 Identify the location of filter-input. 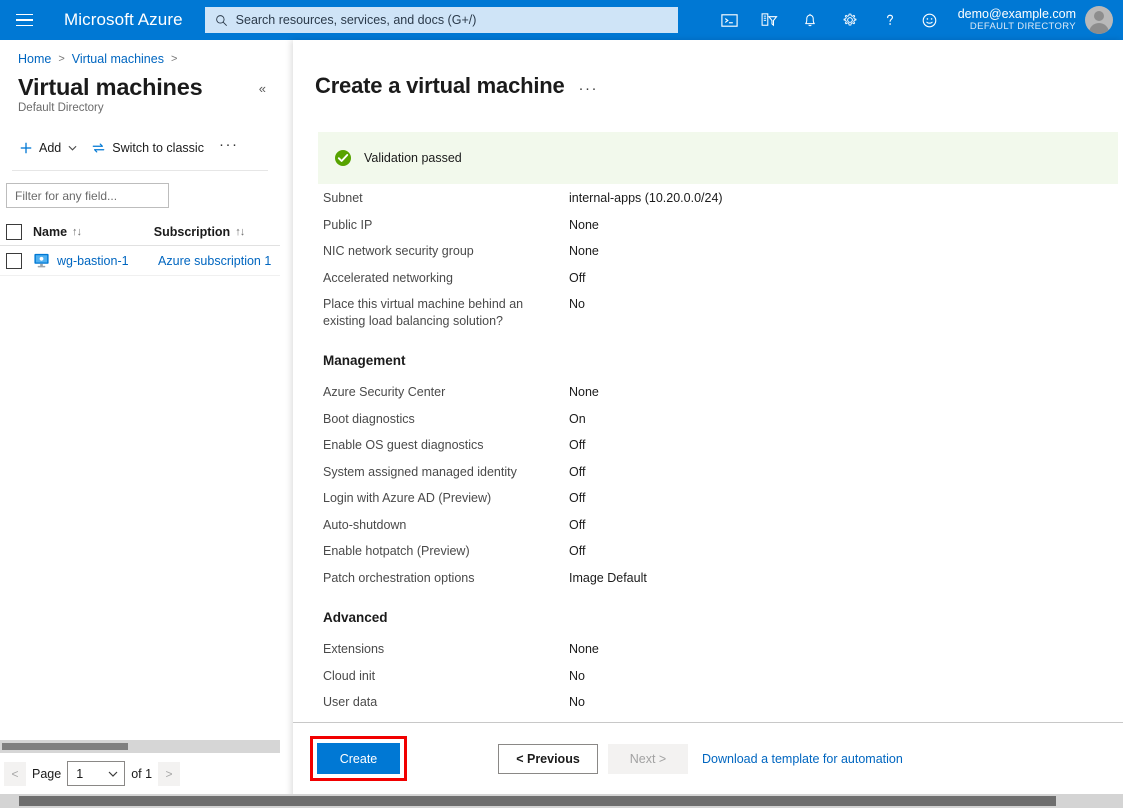
(87, 195).